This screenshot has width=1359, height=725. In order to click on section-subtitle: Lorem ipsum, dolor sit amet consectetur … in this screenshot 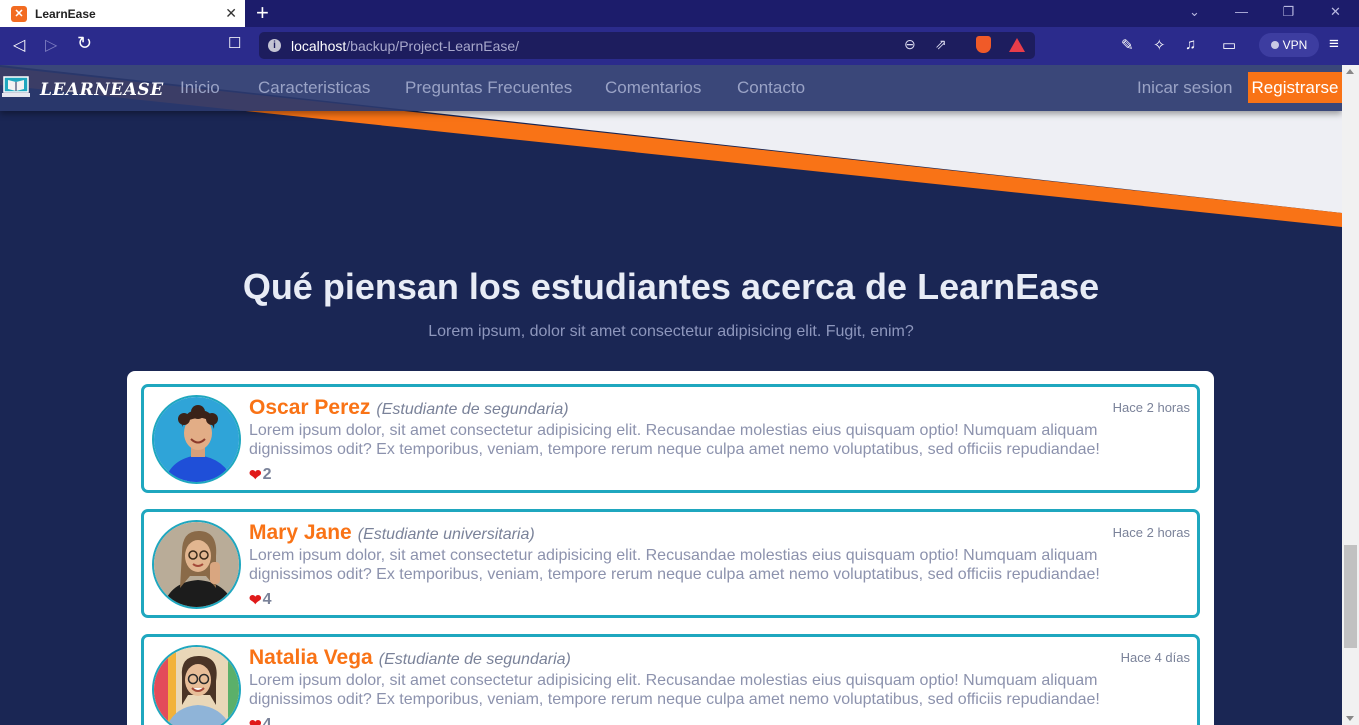, I will do `click(671, 331)`.